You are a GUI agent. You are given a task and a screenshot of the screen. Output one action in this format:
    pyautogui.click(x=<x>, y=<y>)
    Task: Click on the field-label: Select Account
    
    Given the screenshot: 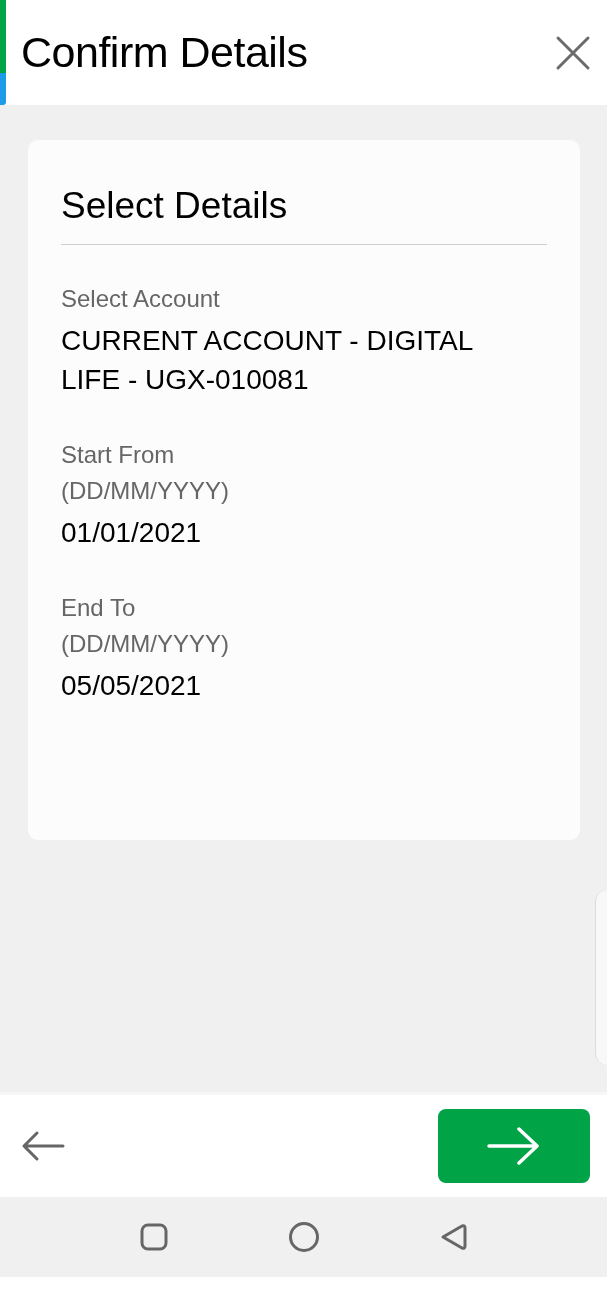 What is the action you would take?
    pyautogui.click(x=141, y=298)
    